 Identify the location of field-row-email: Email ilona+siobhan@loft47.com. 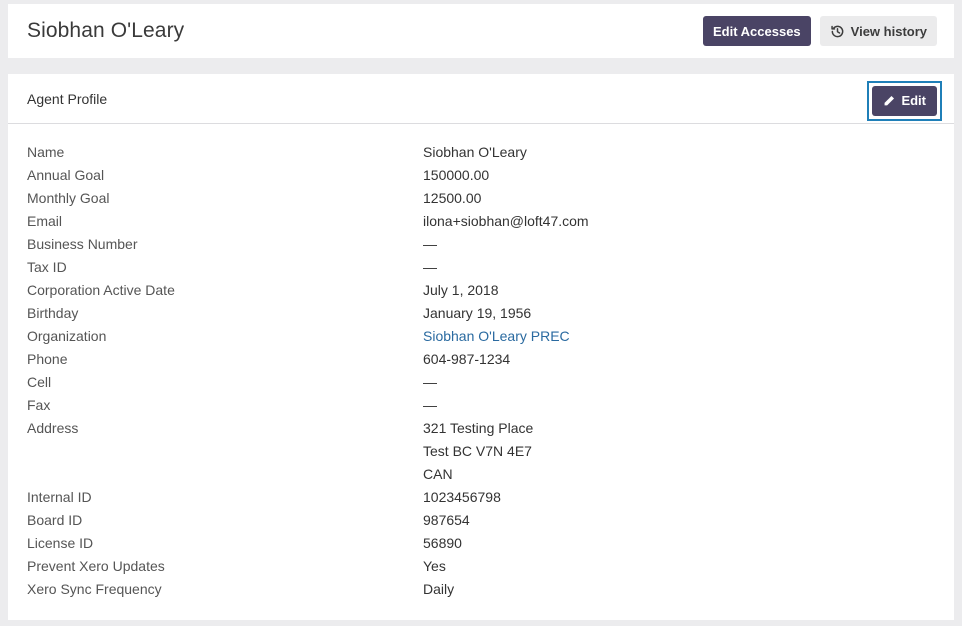
(477, 221).